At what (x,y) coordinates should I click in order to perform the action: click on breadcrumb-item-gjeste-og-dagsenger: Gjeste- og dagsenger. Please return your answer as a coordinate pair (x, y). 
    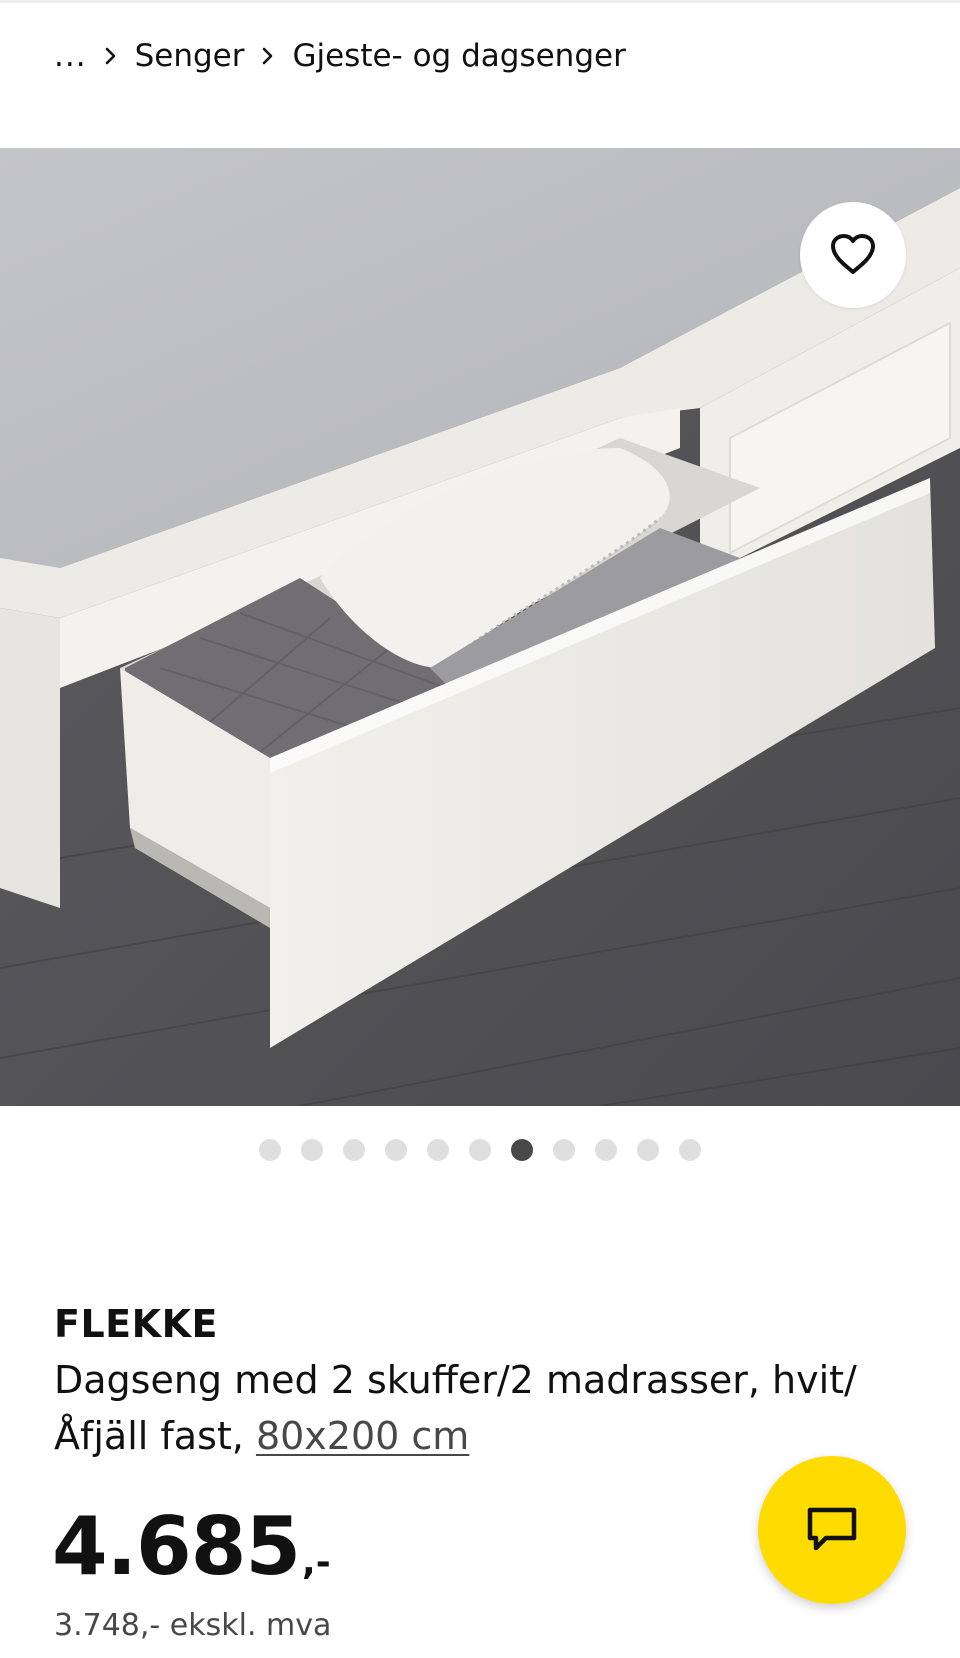
    Looking at the image, I should click on (458, 56).